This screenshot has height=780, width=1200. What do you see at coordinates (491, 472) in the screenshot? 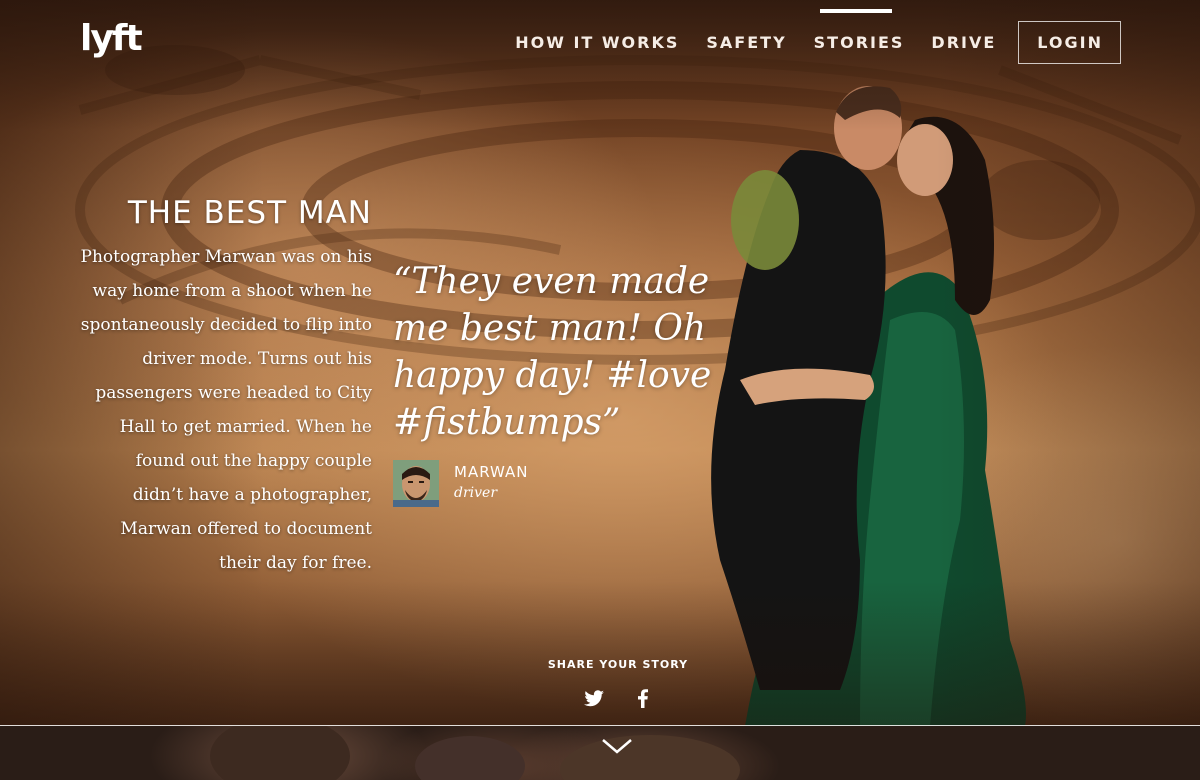
I see `author-name: MARWAN` at bounding box center [491, 472].